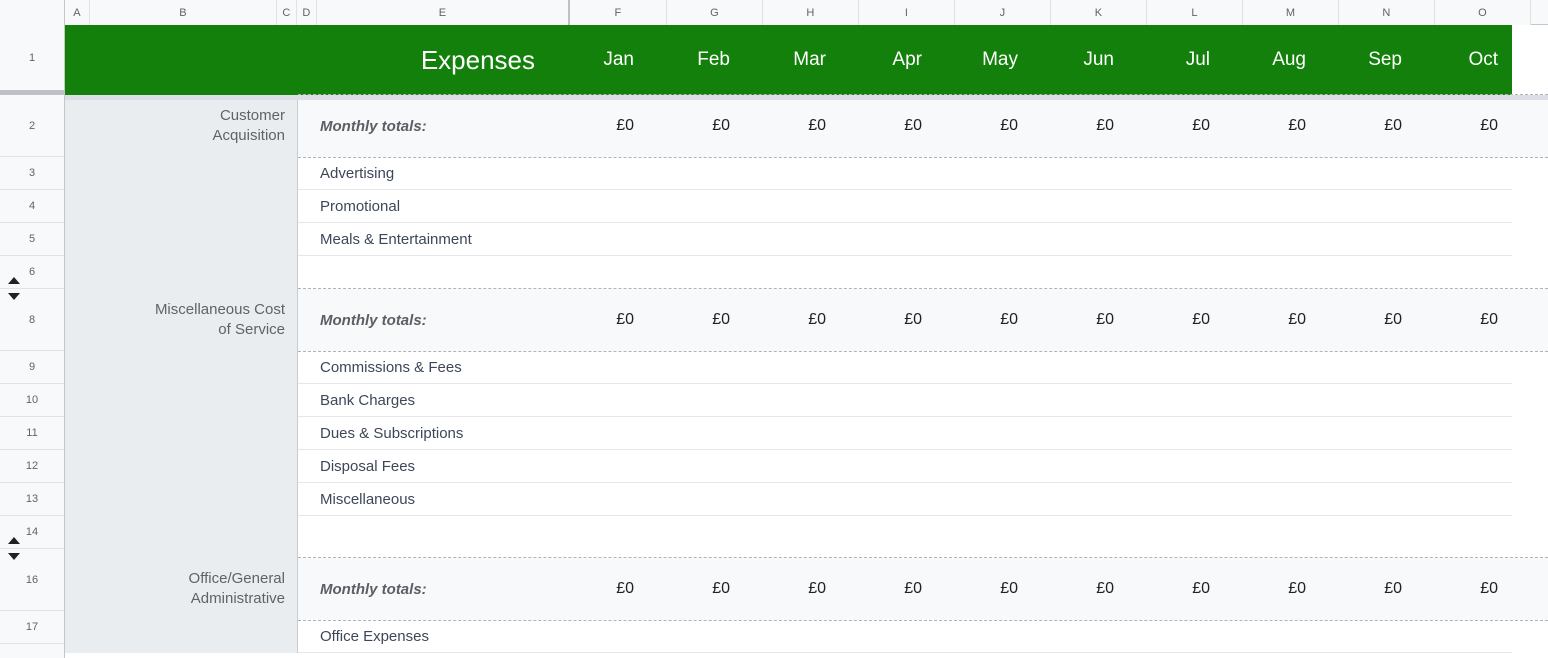 The width and height of the screenshot is (1548, 658). I want to click on column-header-e: E, so click(443, 12).